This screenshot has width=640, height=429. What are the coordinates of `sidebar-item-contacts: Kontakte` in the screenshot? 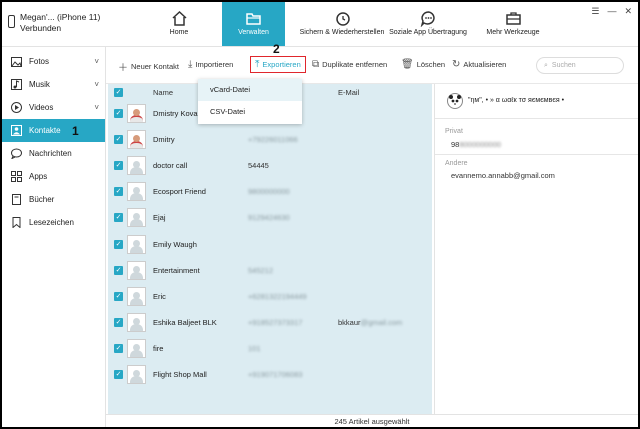 It's located at (53, 130).